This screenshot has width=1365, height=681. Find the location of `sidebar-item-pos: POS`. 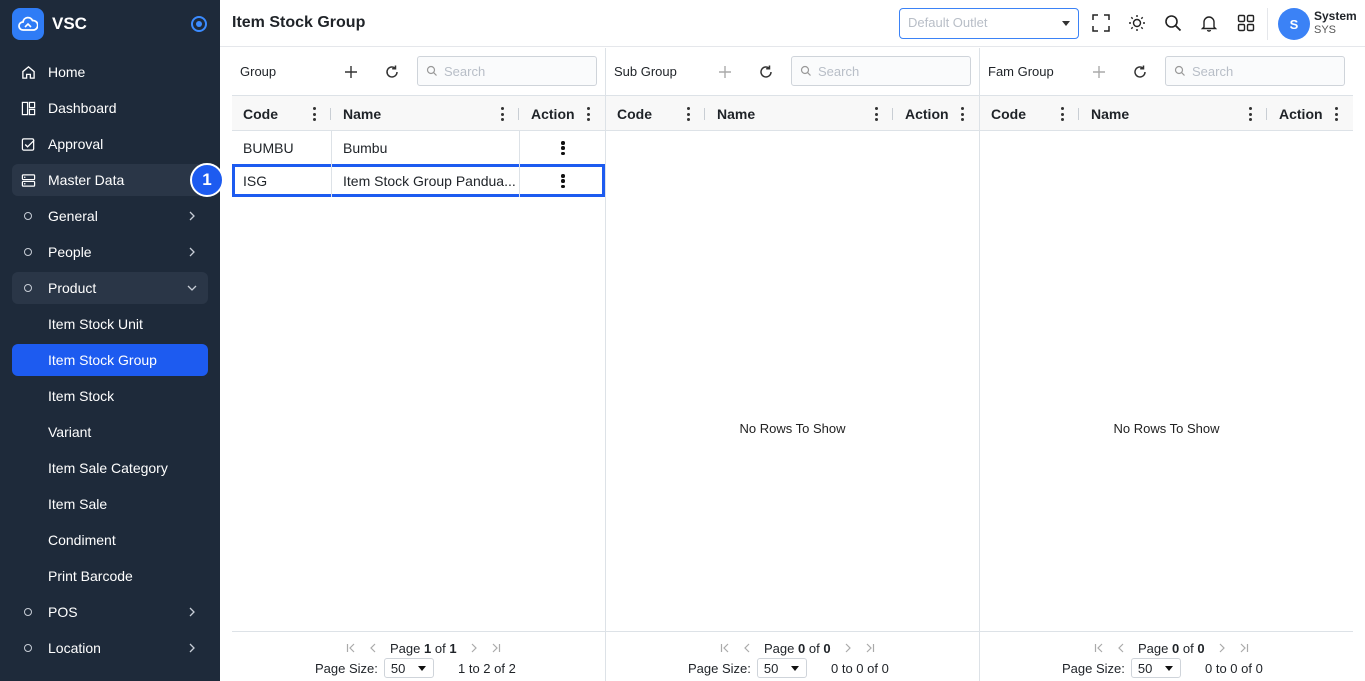

sidebar-item-pos: POS is located at coordinates (110, 612).